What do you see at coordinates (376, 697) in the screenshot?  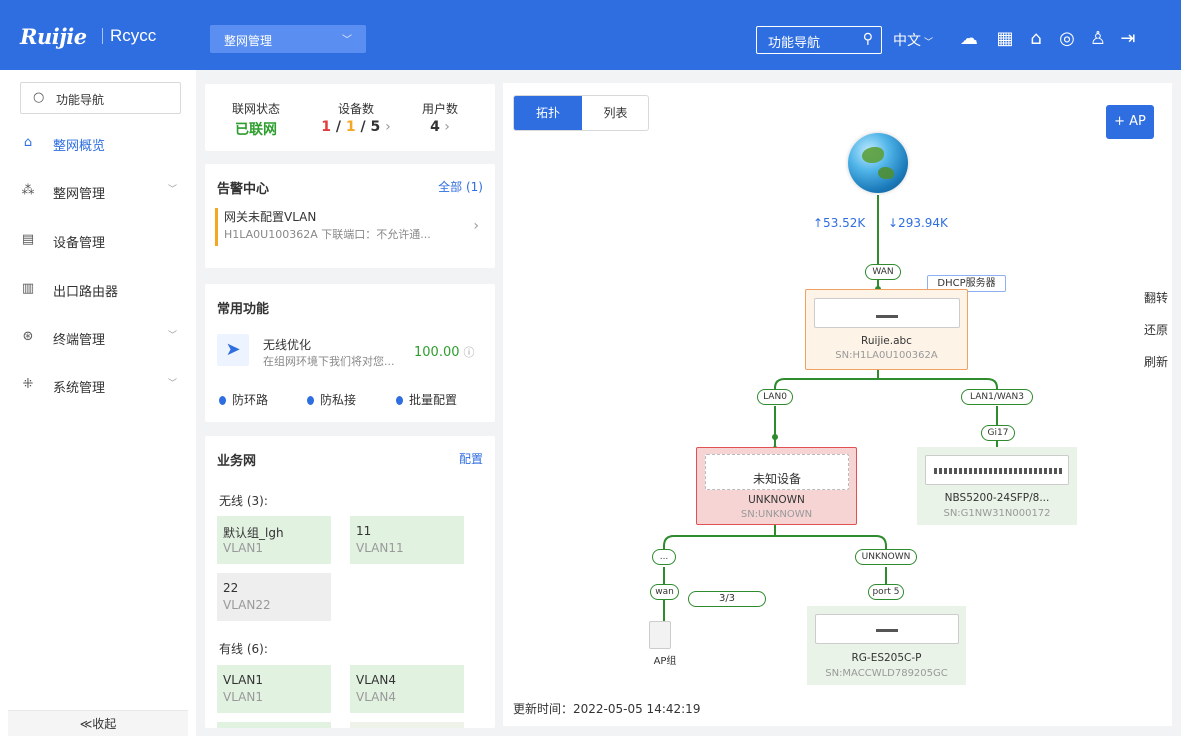 I see `vlan-id: VLAN4` at bounding box center [376, 697].